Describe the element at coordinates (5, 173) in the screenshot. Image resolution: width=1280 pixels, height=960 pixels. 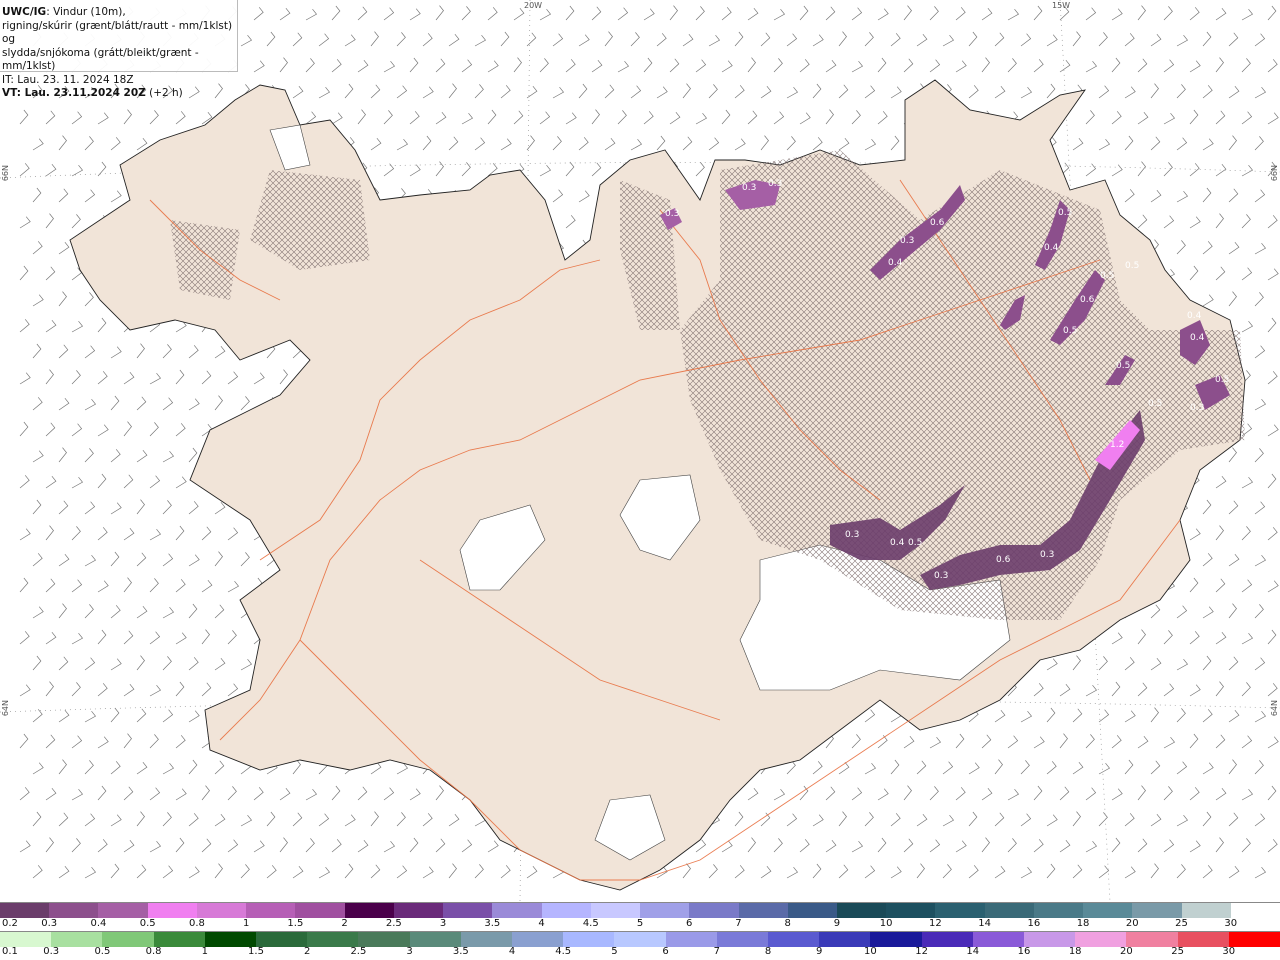
I see `graticule-label-66n-left: 66N` at that location.